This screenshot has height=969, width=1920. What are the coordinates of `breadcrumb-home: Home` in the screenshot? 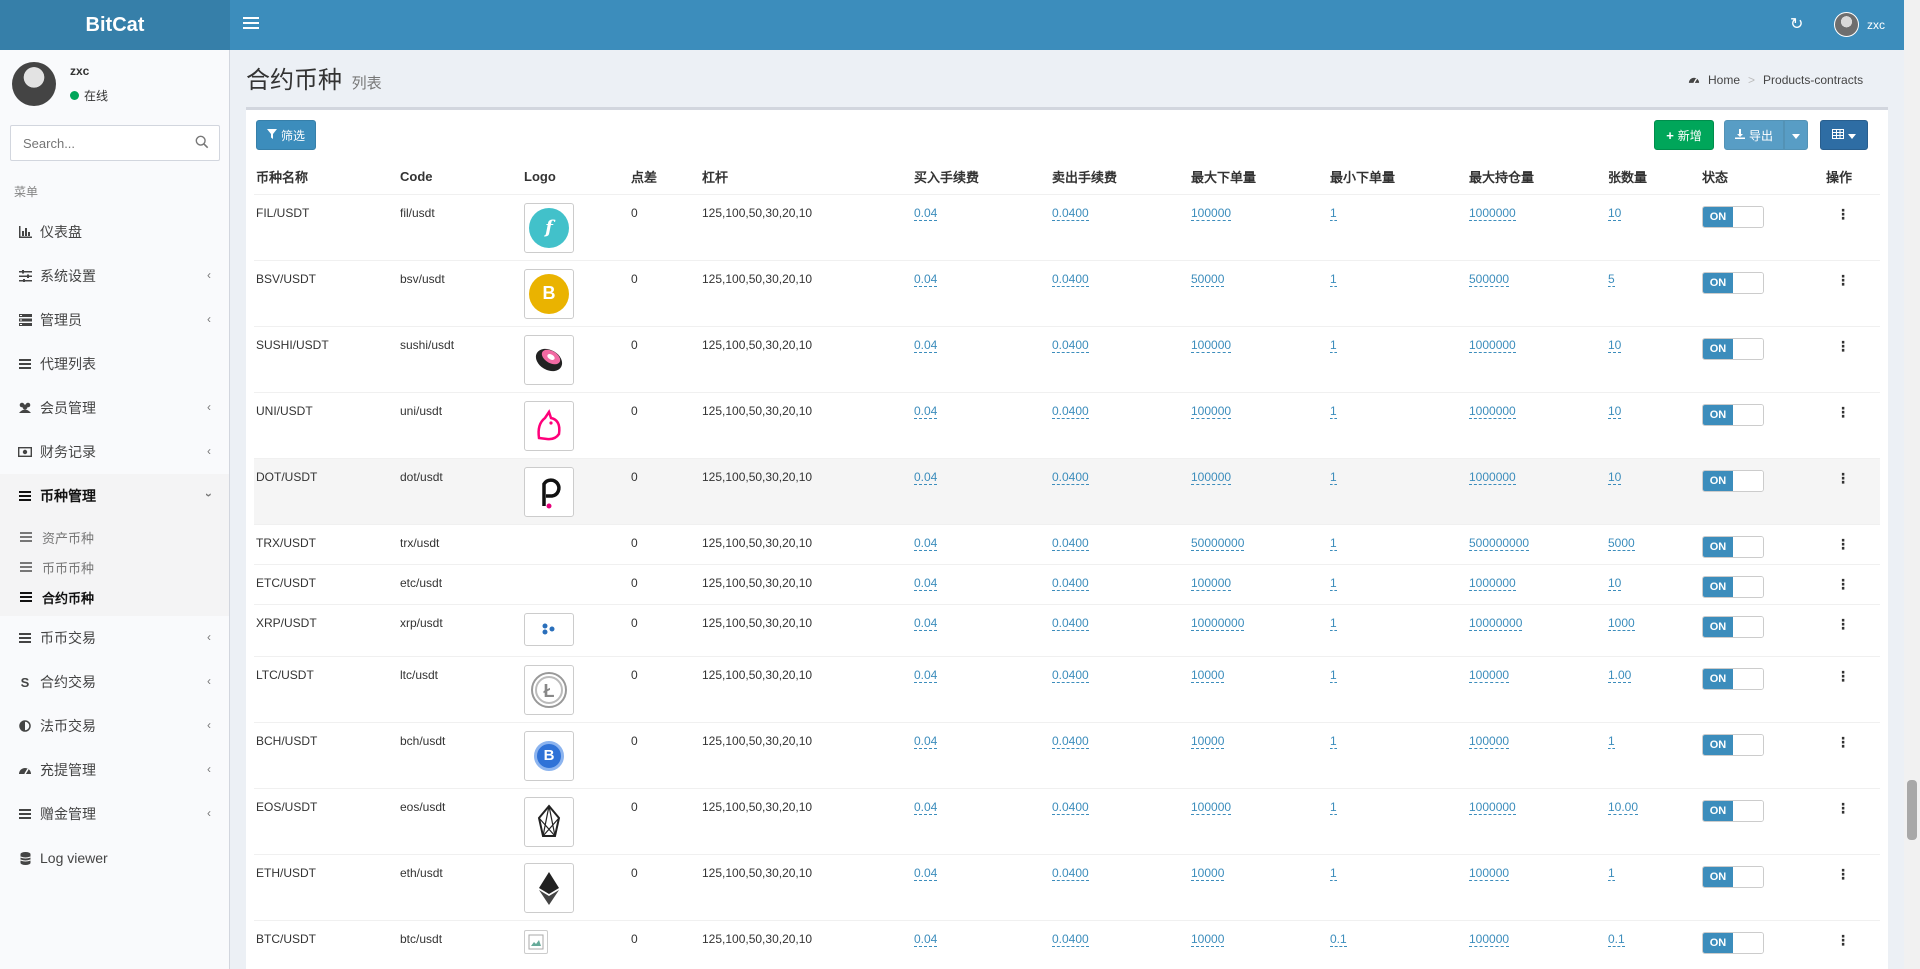 It's located at (1724, 80).